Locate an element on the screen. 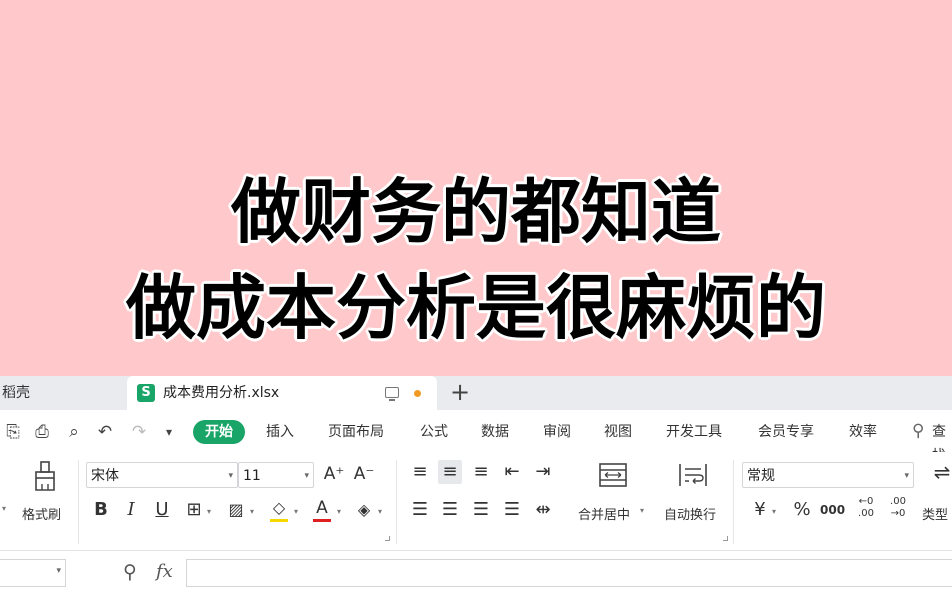  currency-button: ¥ is located at coordinates (760, 510).